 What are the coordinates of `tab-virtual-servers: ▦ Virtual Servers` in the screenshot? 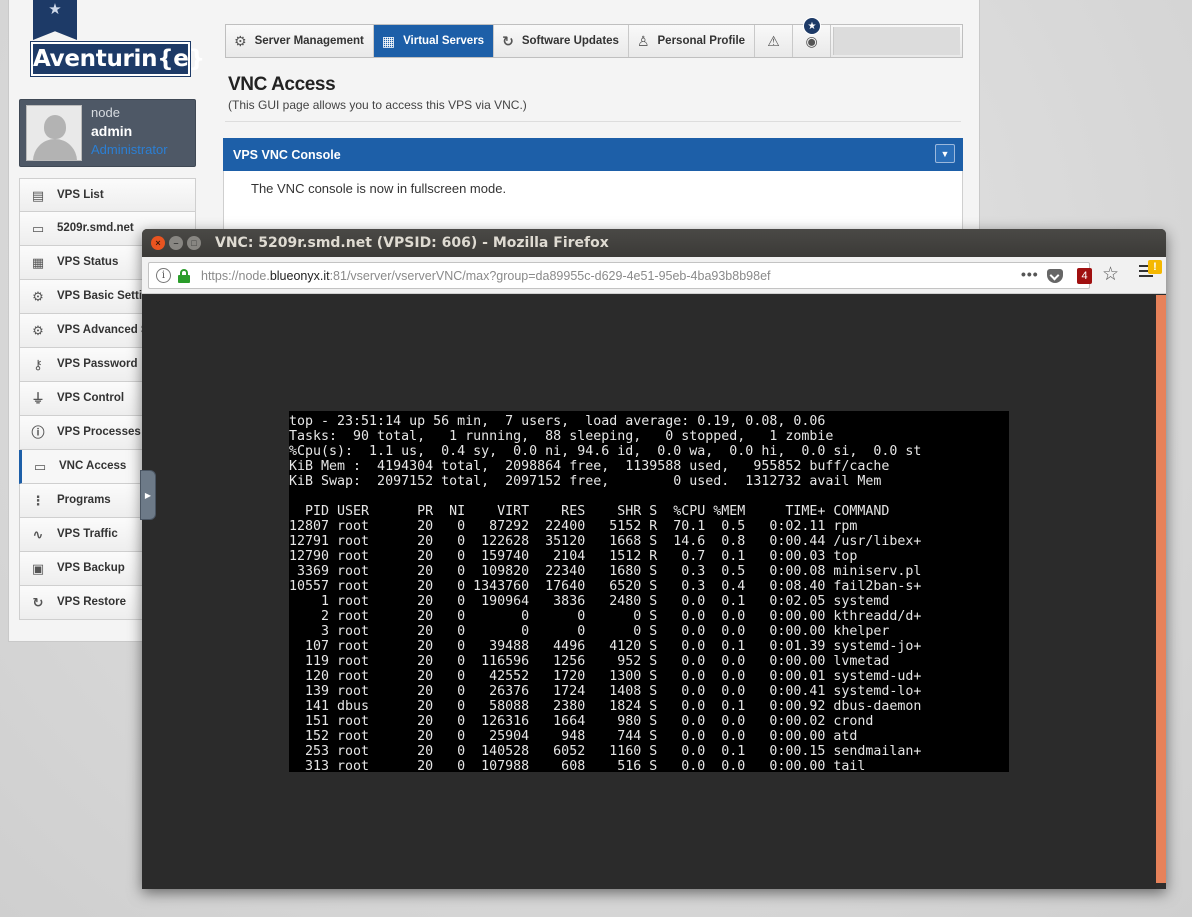 It's located at (434, 41).